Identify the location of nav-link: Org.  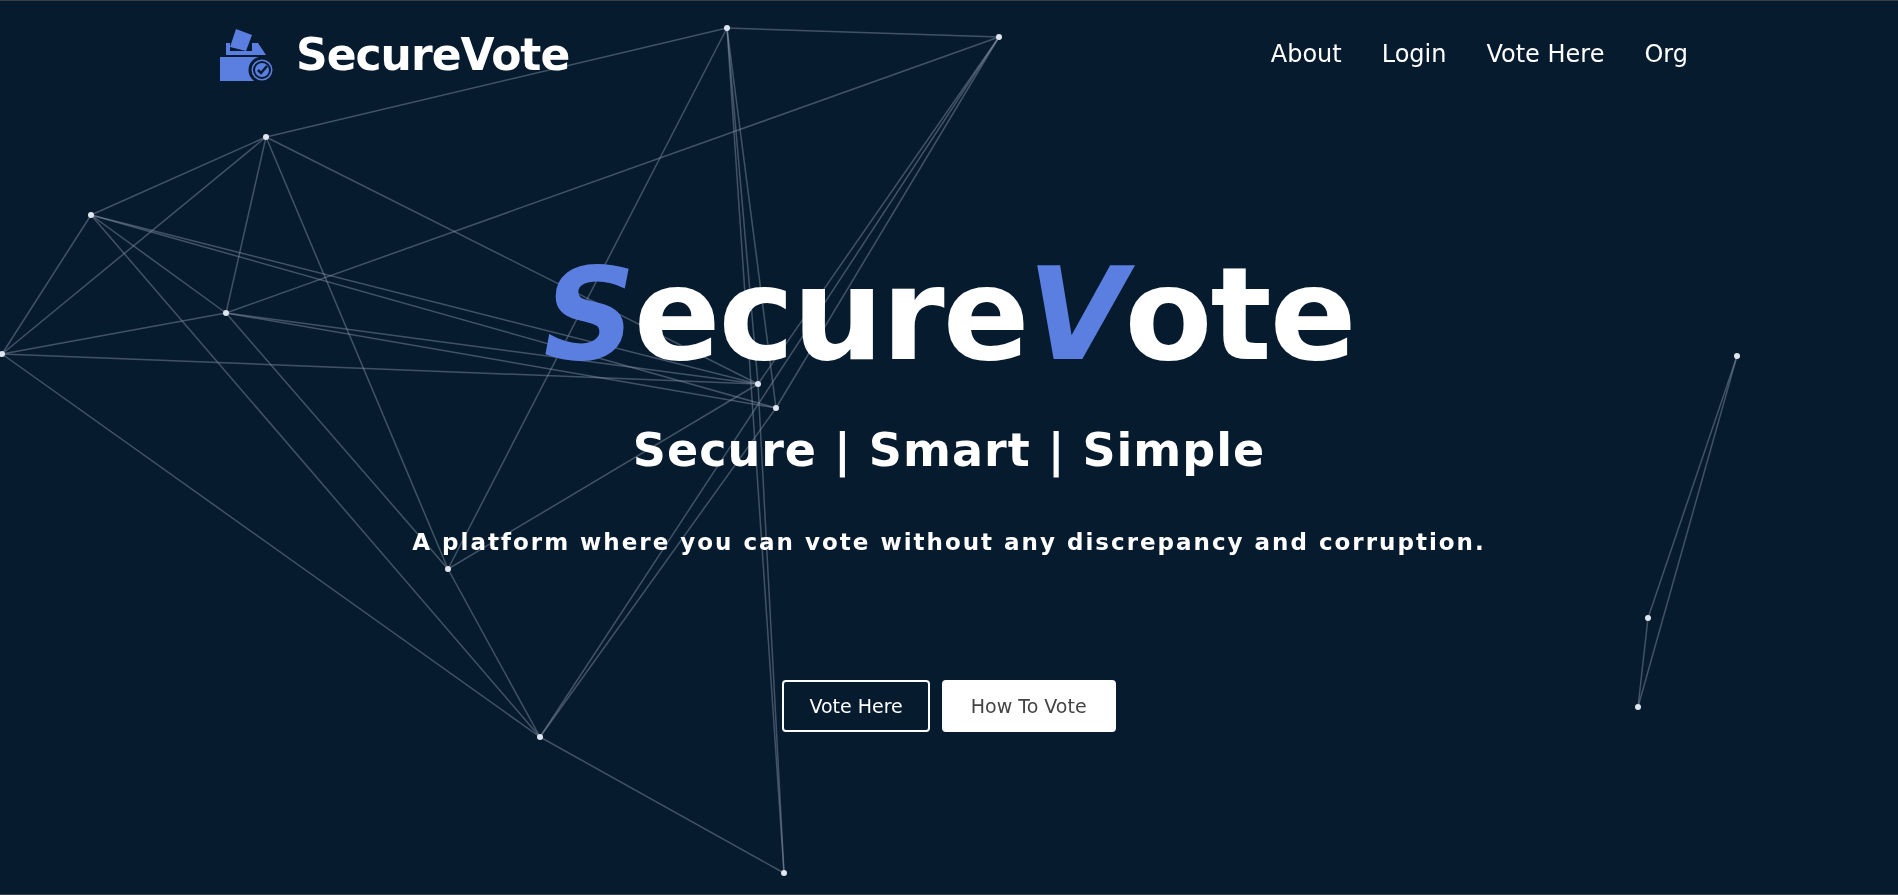
(1666, 54).